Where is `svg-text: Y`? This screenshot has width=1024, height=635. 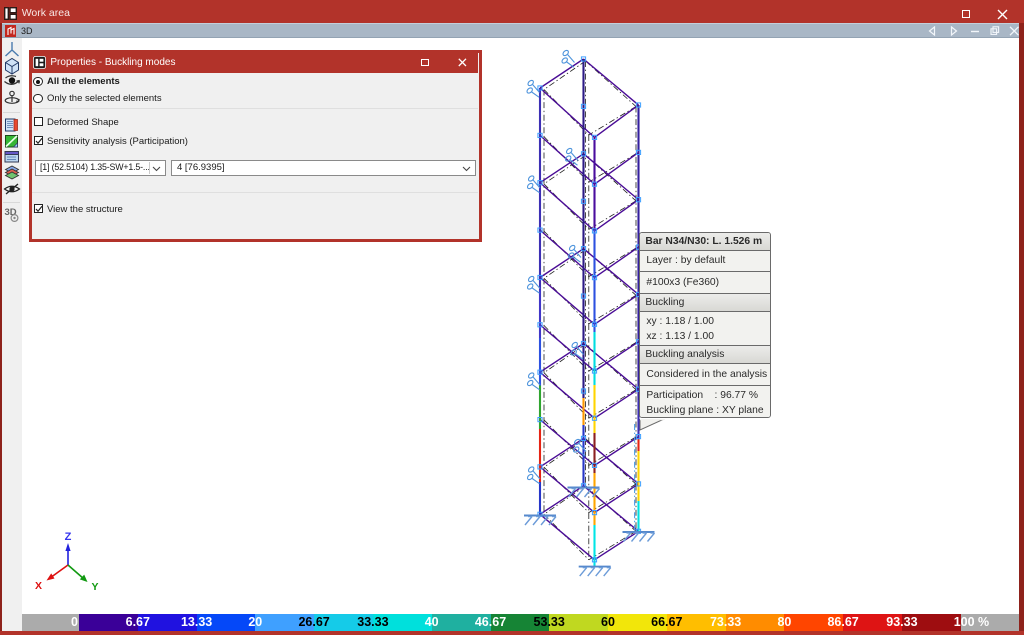 svg-text: Y is located at coordinates (94, 587).